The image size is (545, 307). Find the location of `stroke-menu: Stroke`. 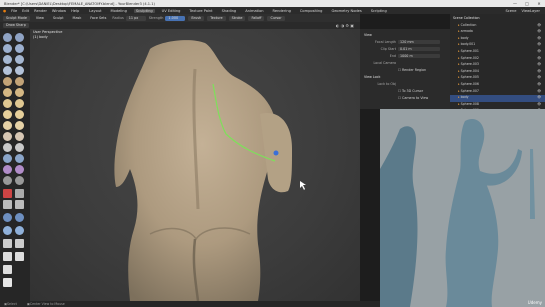

stroke-menu: Stroke is located at coordinates (237, 18).